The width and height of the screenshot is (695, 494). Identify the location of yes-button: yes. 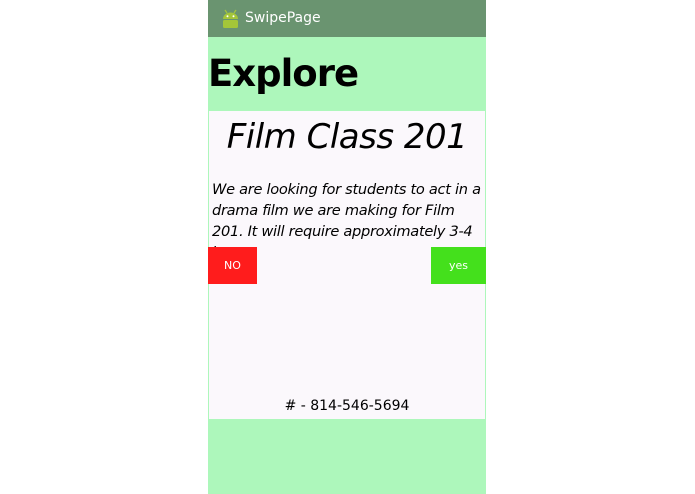
(458, 265).